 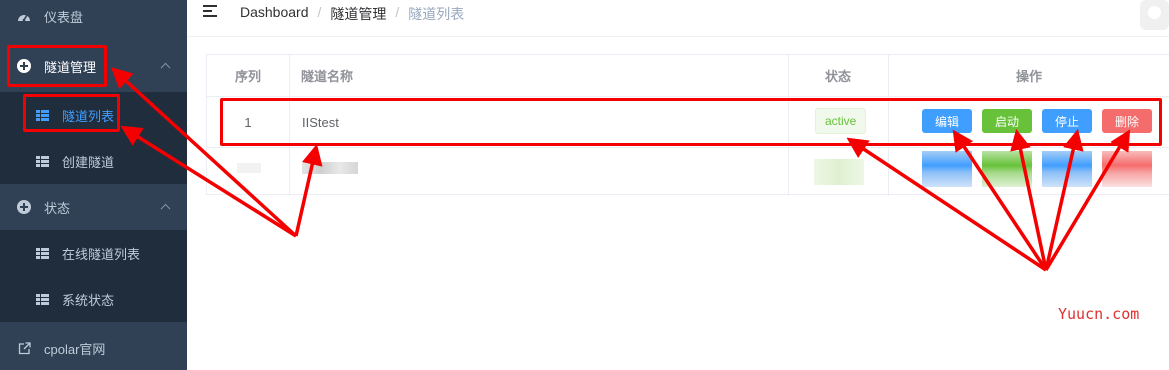 What do you see at coordinates (1028, 76) in the screenshot?
I see `column-header-actions: 操作` at bounding box center [1028, 76].